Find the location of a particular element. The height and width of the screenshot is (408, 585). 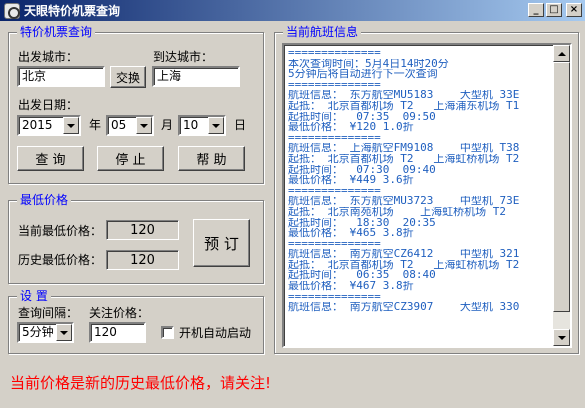

swap-button: 交换 is located at coordinates (128, 77).